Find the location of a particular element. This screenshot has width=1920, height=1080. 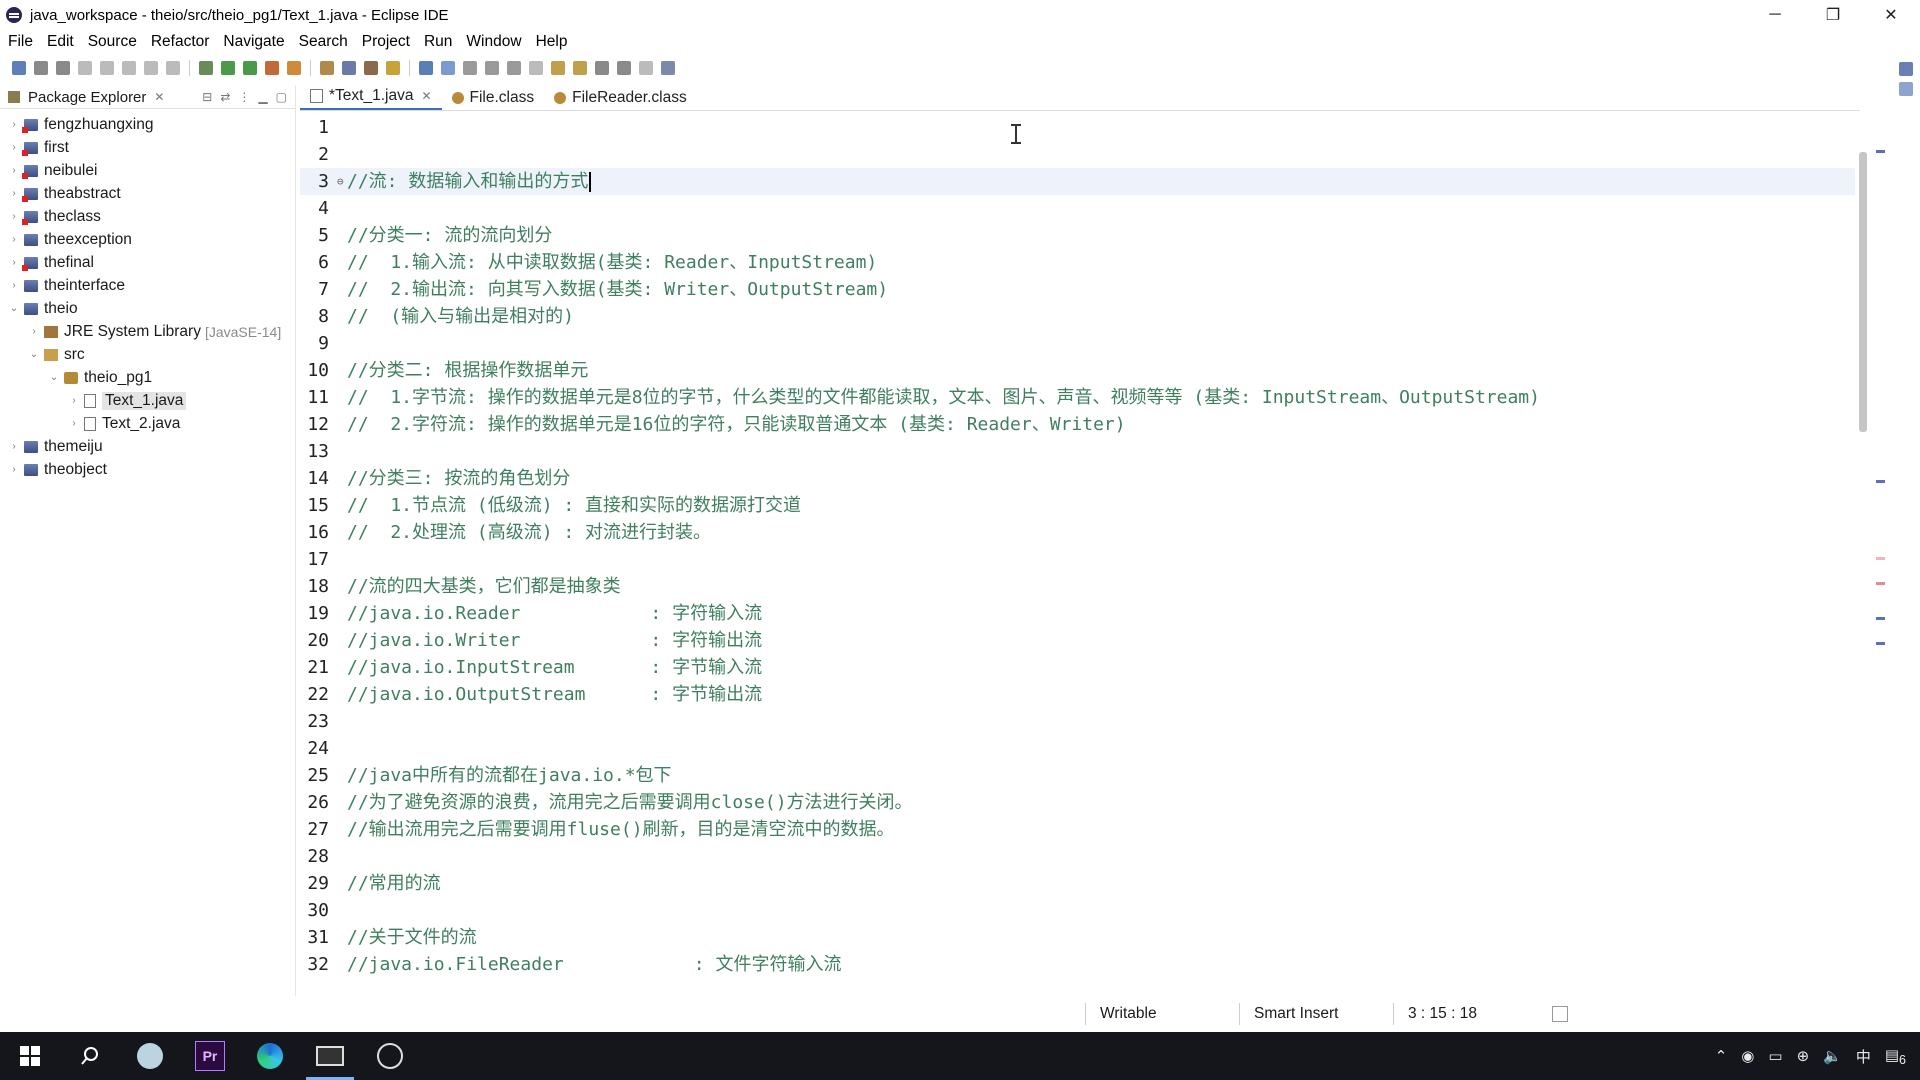

ime-indicator: 中 is located at coordinates (1863, 1056).